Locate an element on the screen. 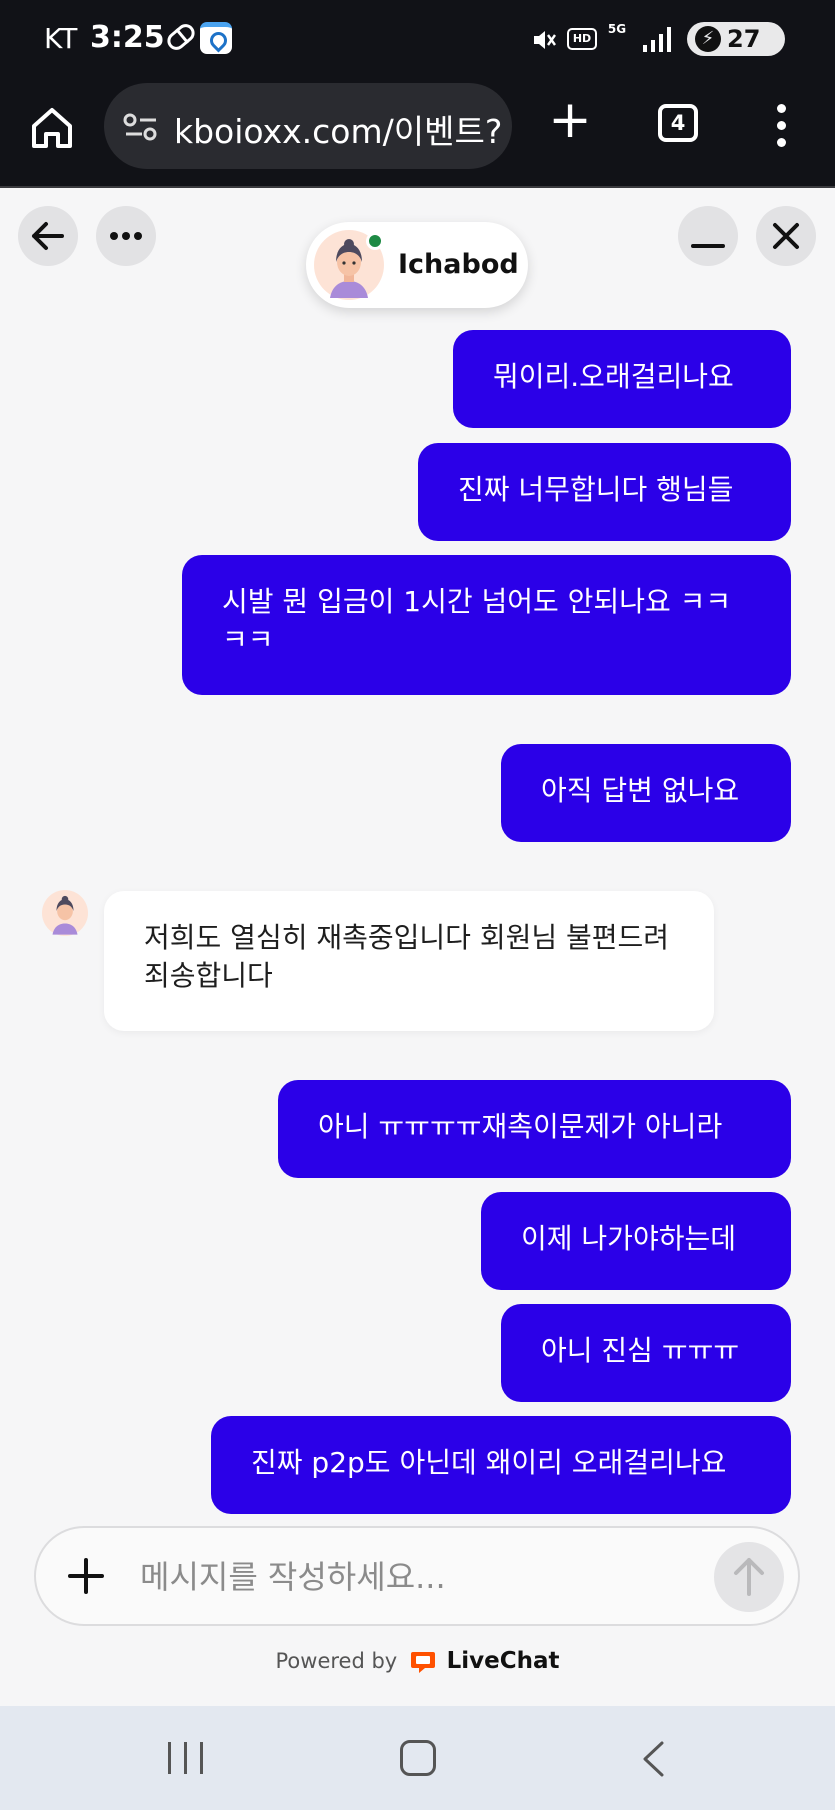  livechat-brand: LiveChat is located at coordinates (503, 1661).